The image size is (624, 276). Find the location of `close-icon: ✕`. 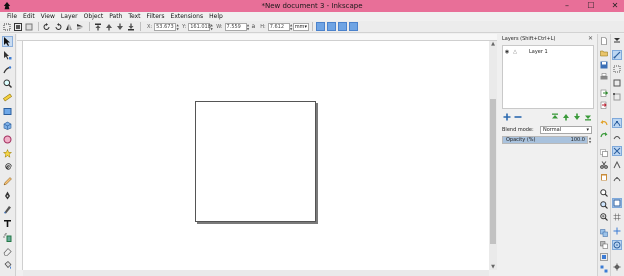

close-icon: ✕ is located at coordinates (590, 38).